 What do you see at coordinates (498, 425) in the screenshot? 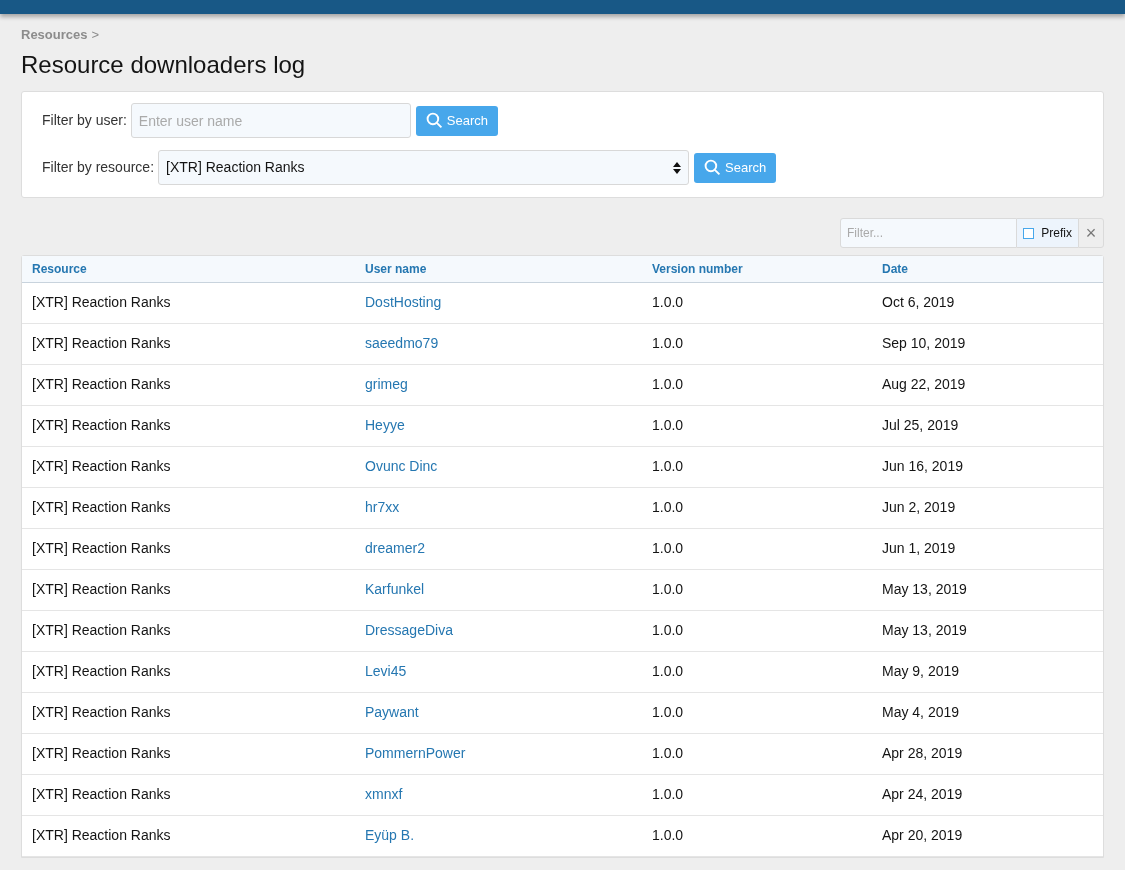
I see `user-link: Heyye` at bounding box center [498, 425].